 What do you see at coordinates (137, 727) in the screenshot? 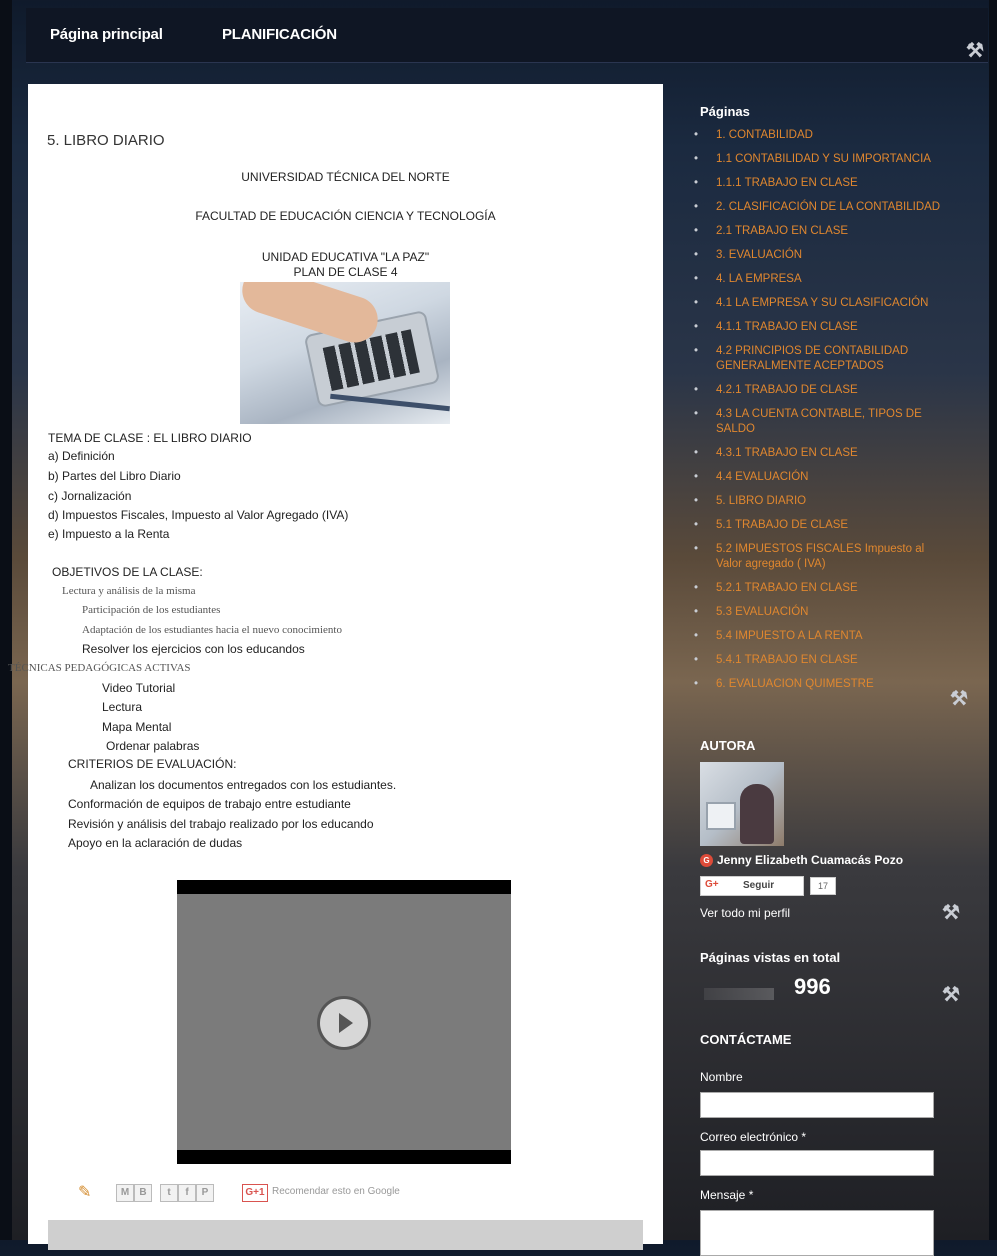
I see `technique-item: Mapa Mental` at bounding box center [137, 727].